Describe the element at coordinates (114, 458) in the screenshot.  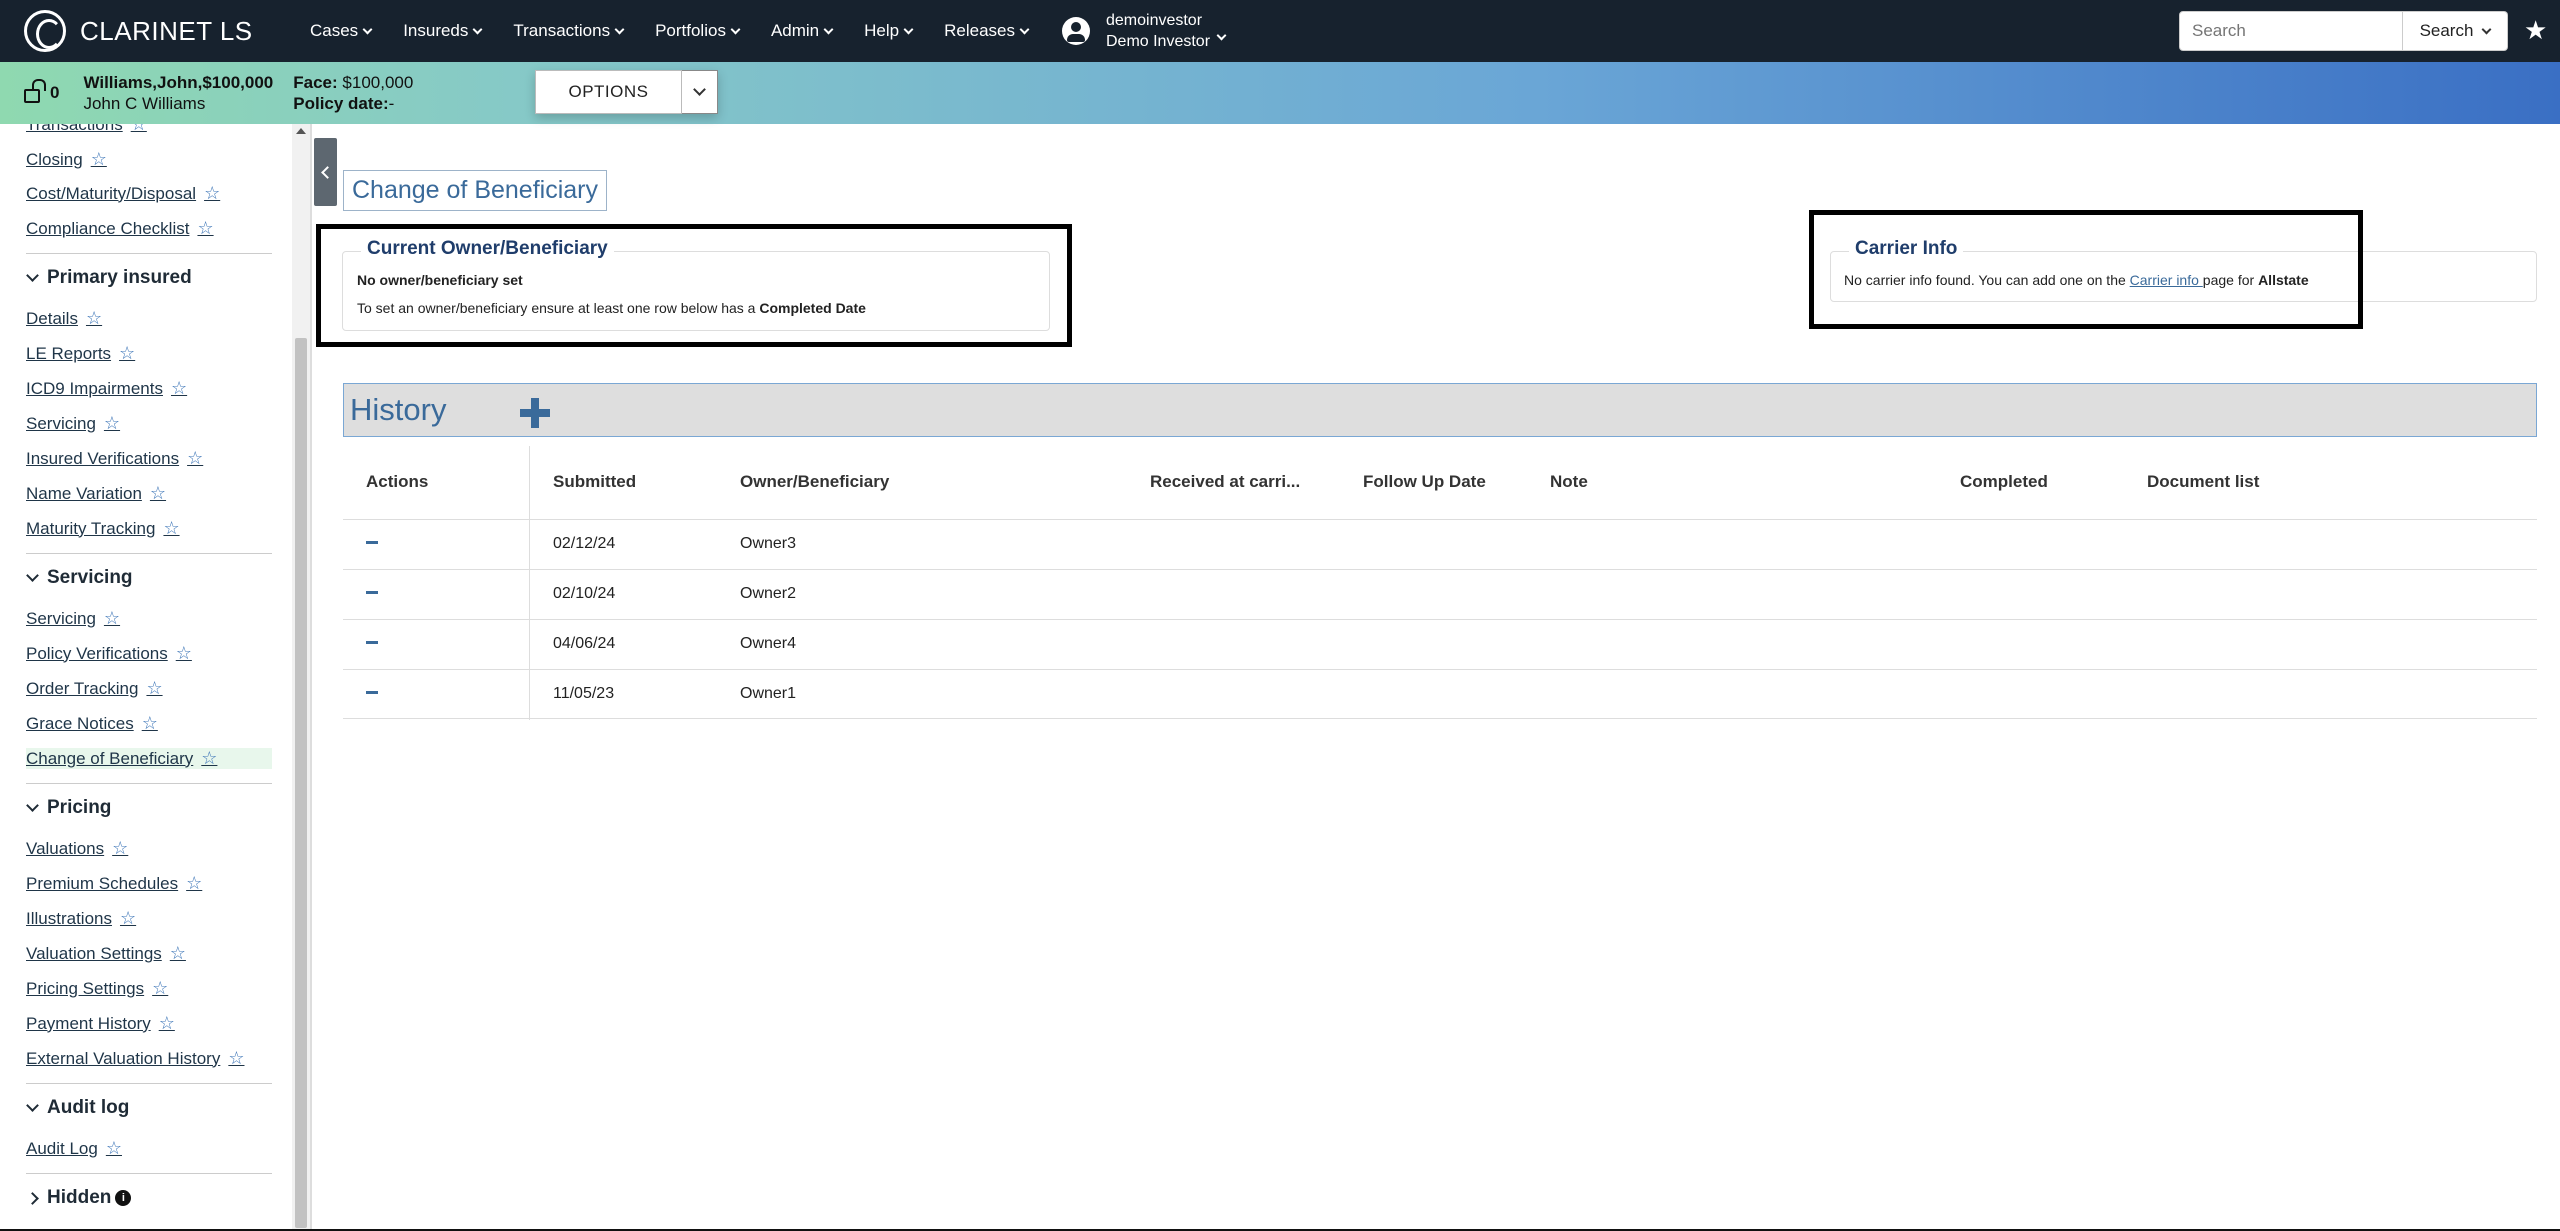
I see `sidebar-item-insured-verifications: Insured Verifications ☆` at that location.